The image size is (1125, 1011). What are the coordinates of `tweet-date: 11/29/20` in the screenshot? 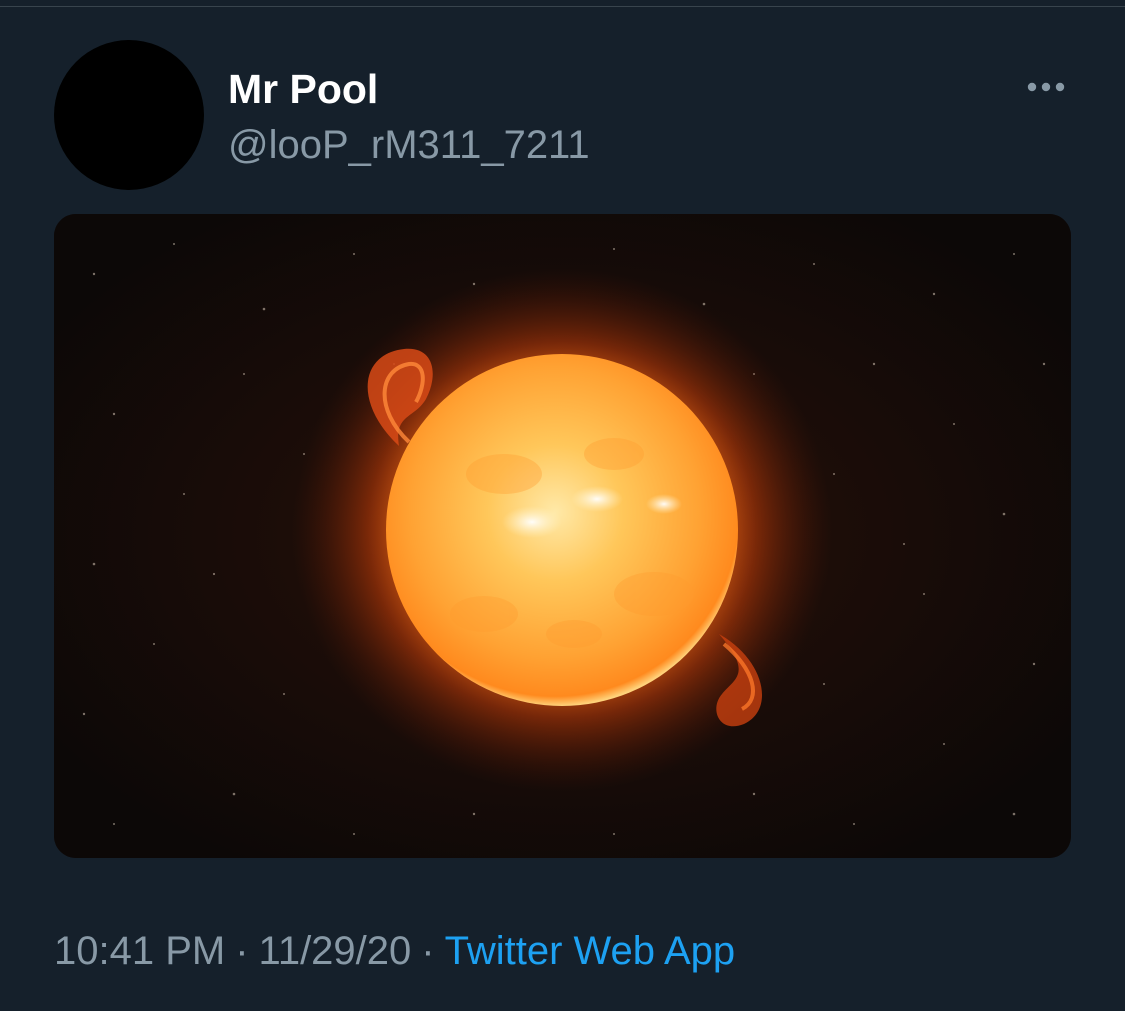 It's located at (335, 951).